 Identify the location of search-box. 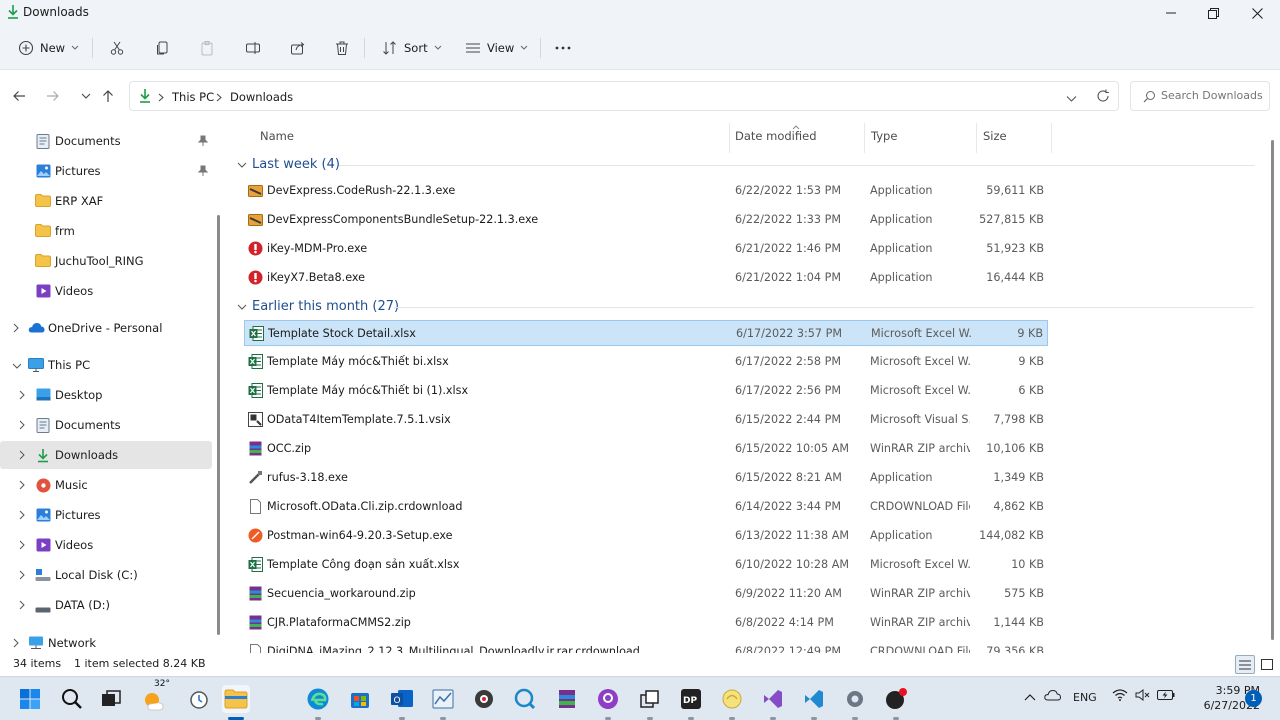
(1200, 96).